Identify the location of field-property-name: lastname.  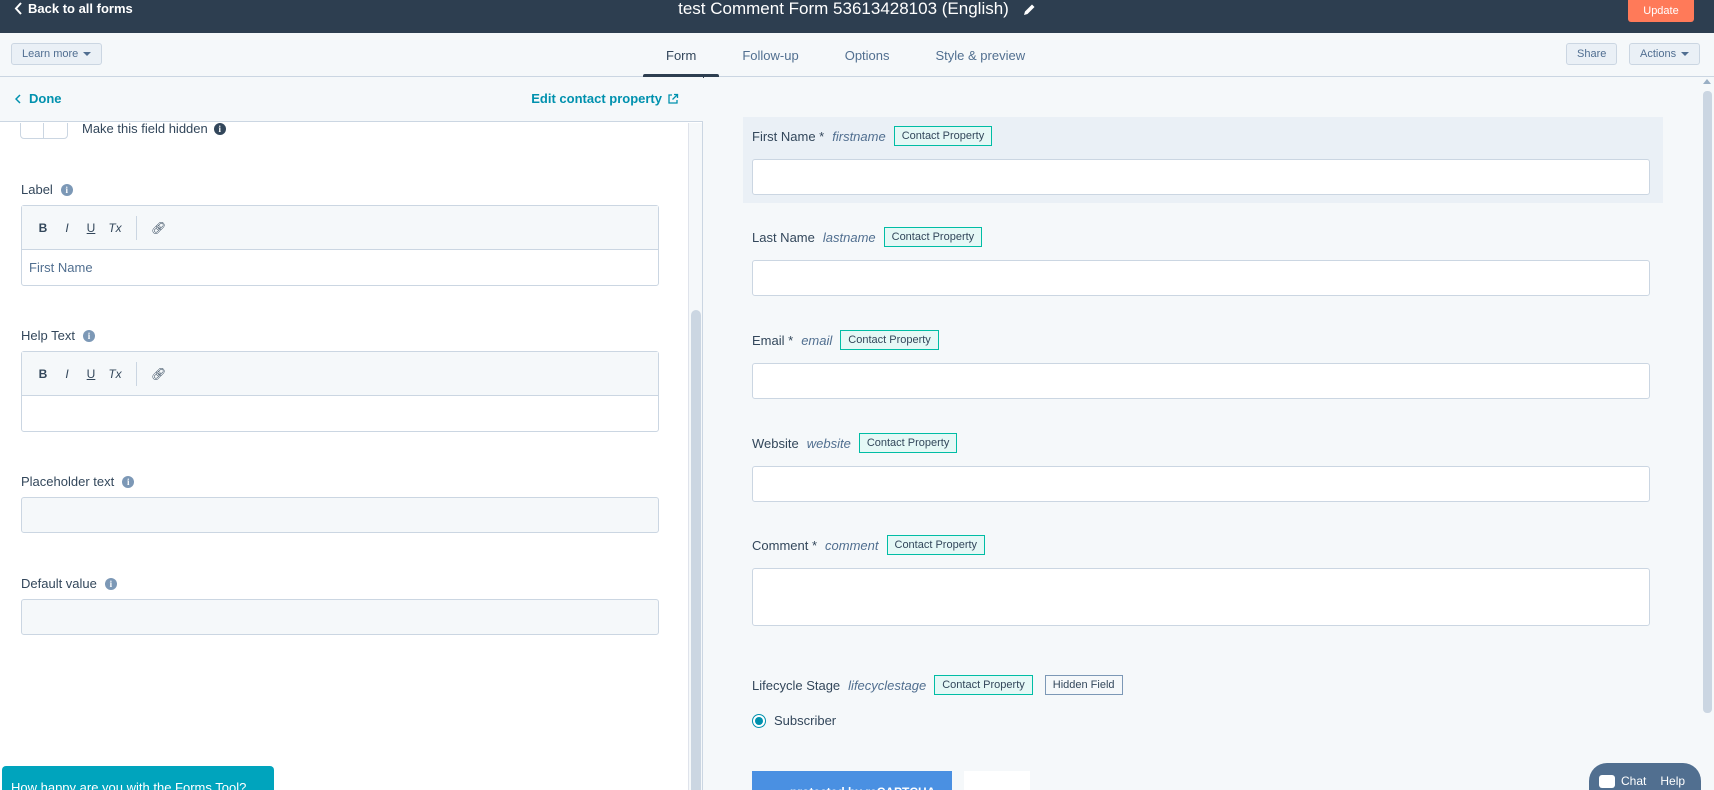
(849, 237).